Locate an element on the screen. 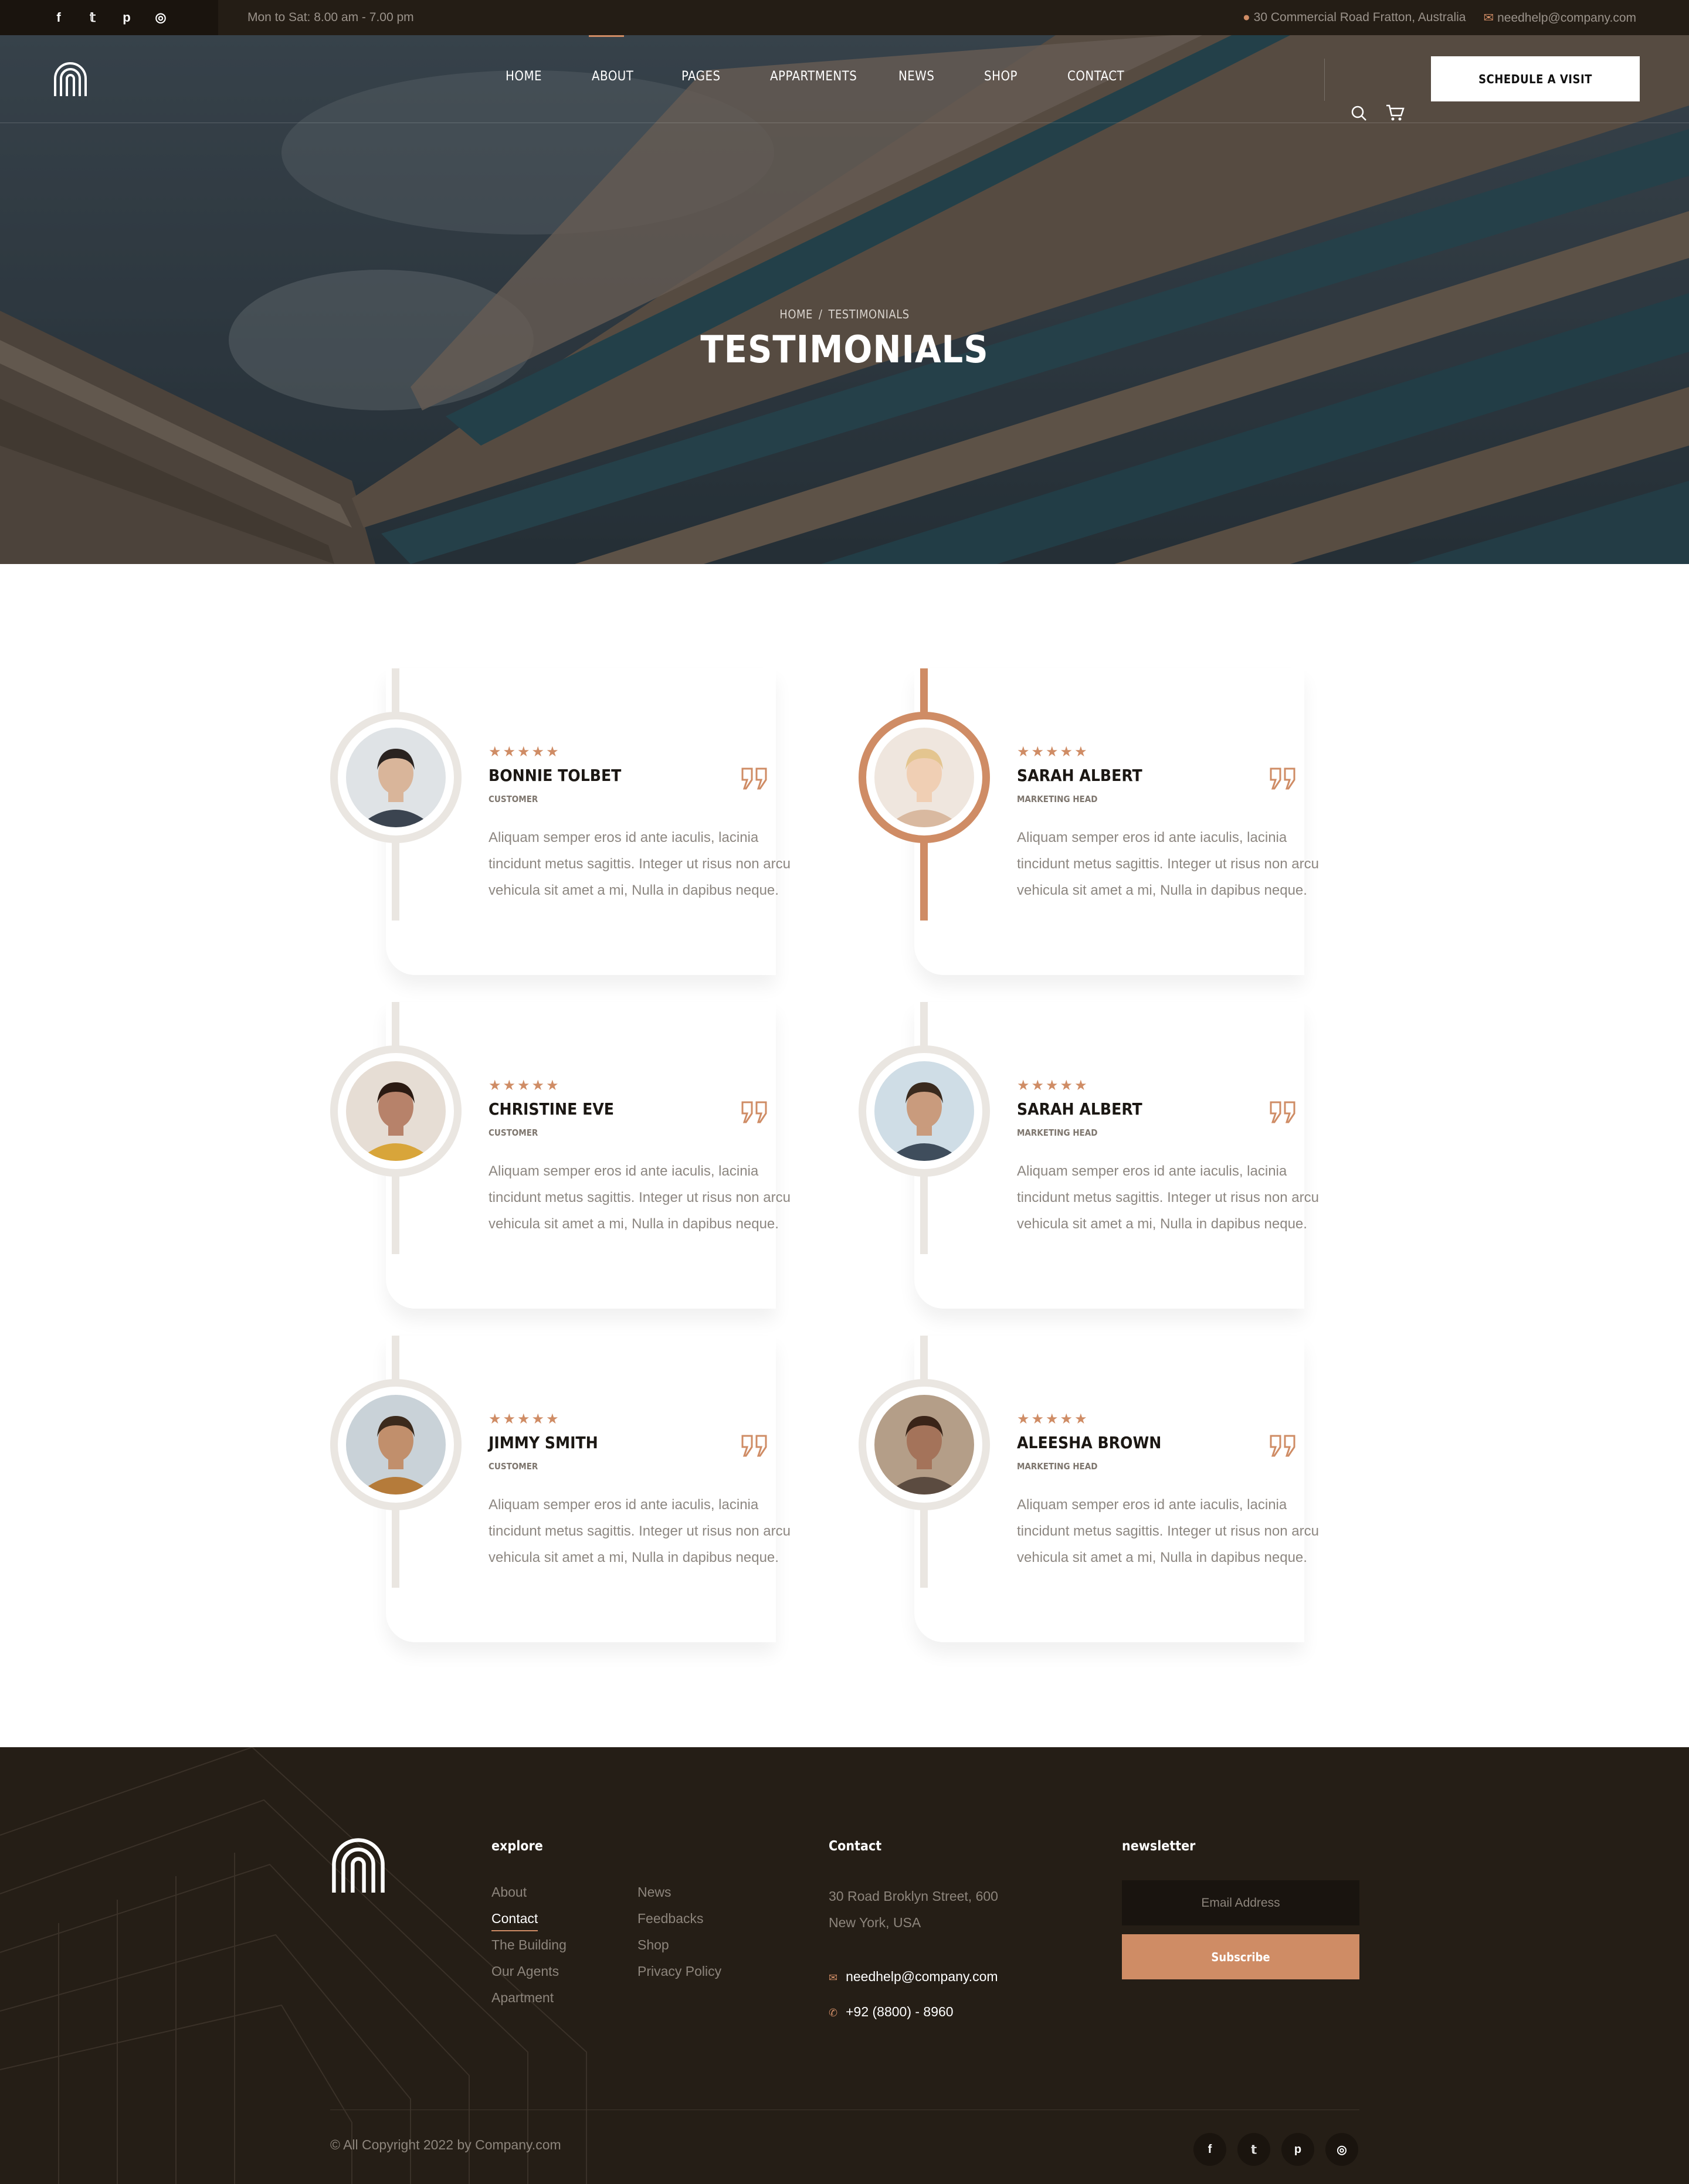  schedule-visit-button: Schedule a Visit is located at coordinates (1535, 78).